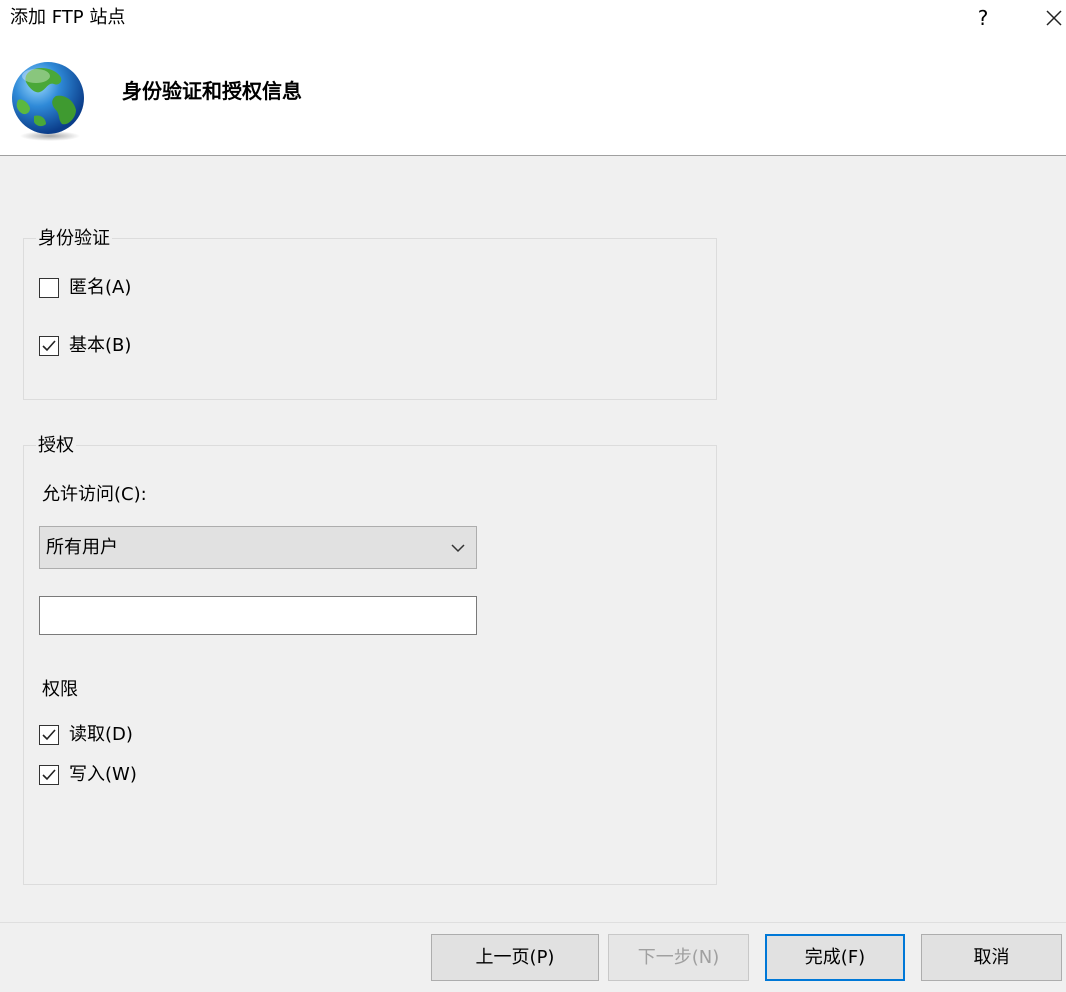 The height and width of the screenshot is (992, 1066). Describe the element at coordinates (49, 288) in the screenshot. I see `anonymous-checkbox-box` at that location.